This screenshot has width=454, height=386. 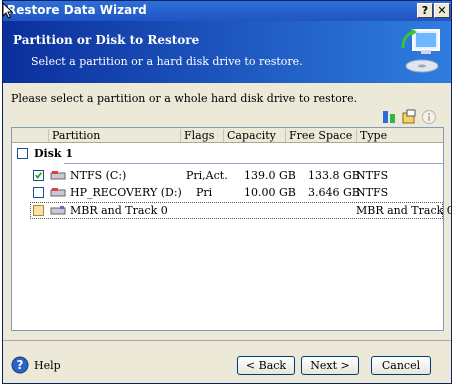 I want to click on partition-free-space: 3.646 GB, so click(x=334, y=192).